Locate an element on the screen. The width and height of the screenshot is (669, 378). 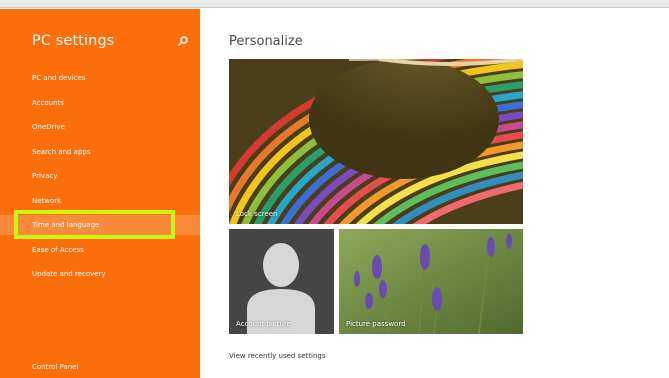
picture-password-label: Picture password is located at coordinates (376, 324).